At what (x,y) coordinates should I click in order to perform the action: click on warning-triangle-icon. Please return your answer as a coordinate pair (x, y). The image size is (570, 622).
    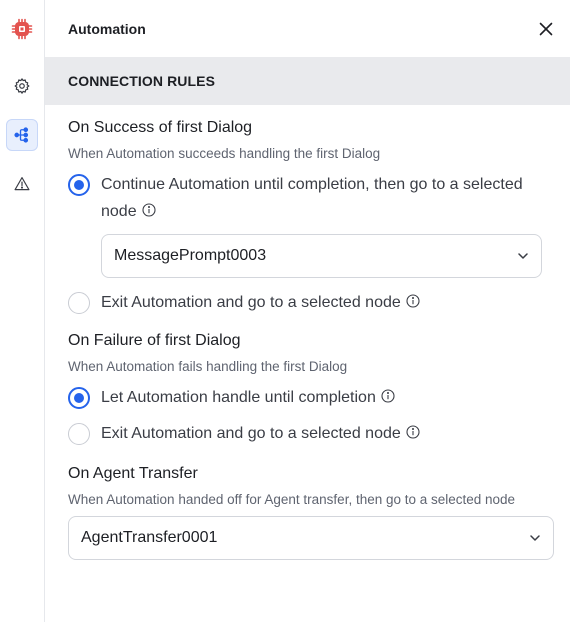
    Looking at the image, I should click on (22, 184).